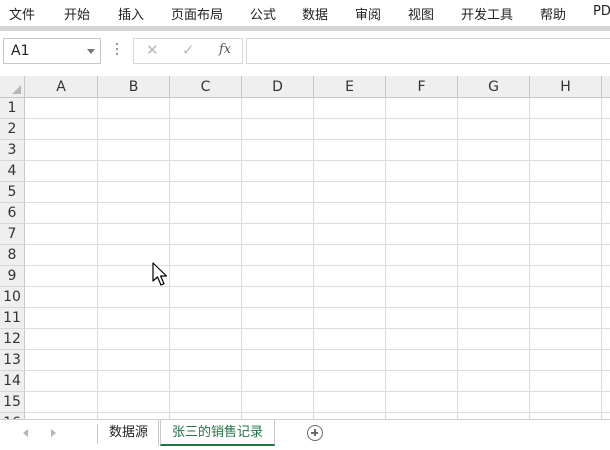 The height and width of the screenshot is (450, 610). I want to click on formula-buttons: ✕ ✓ fx, so click(188, 51).